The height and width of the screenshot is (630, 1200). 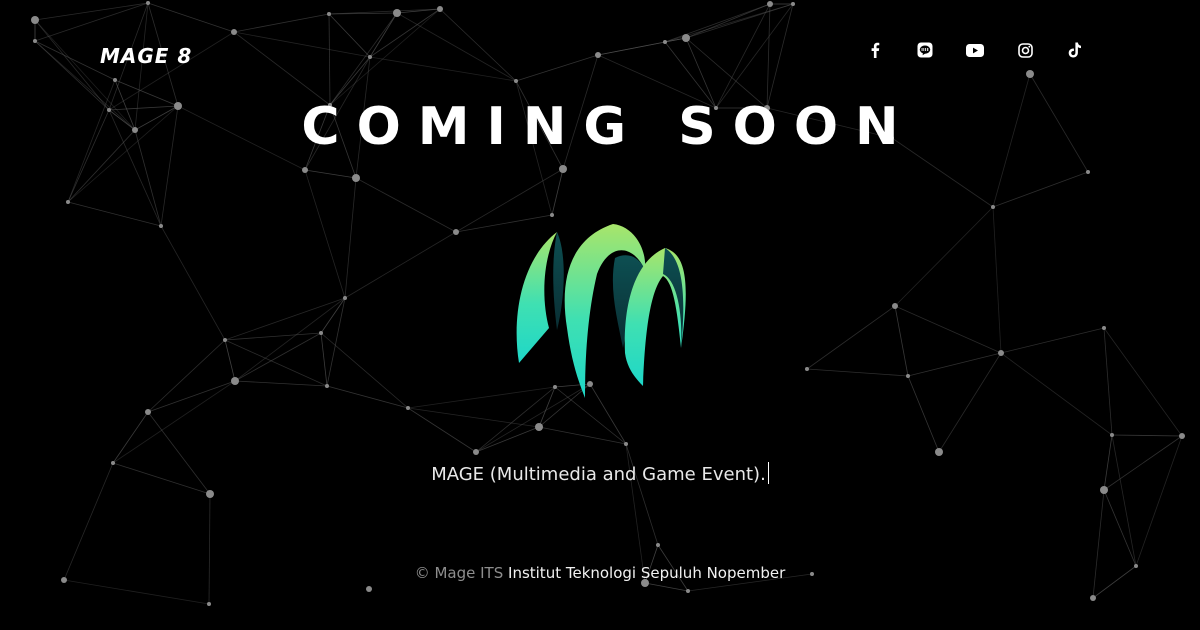 I want to click on youtube-icon, so click(x=975, y=50).